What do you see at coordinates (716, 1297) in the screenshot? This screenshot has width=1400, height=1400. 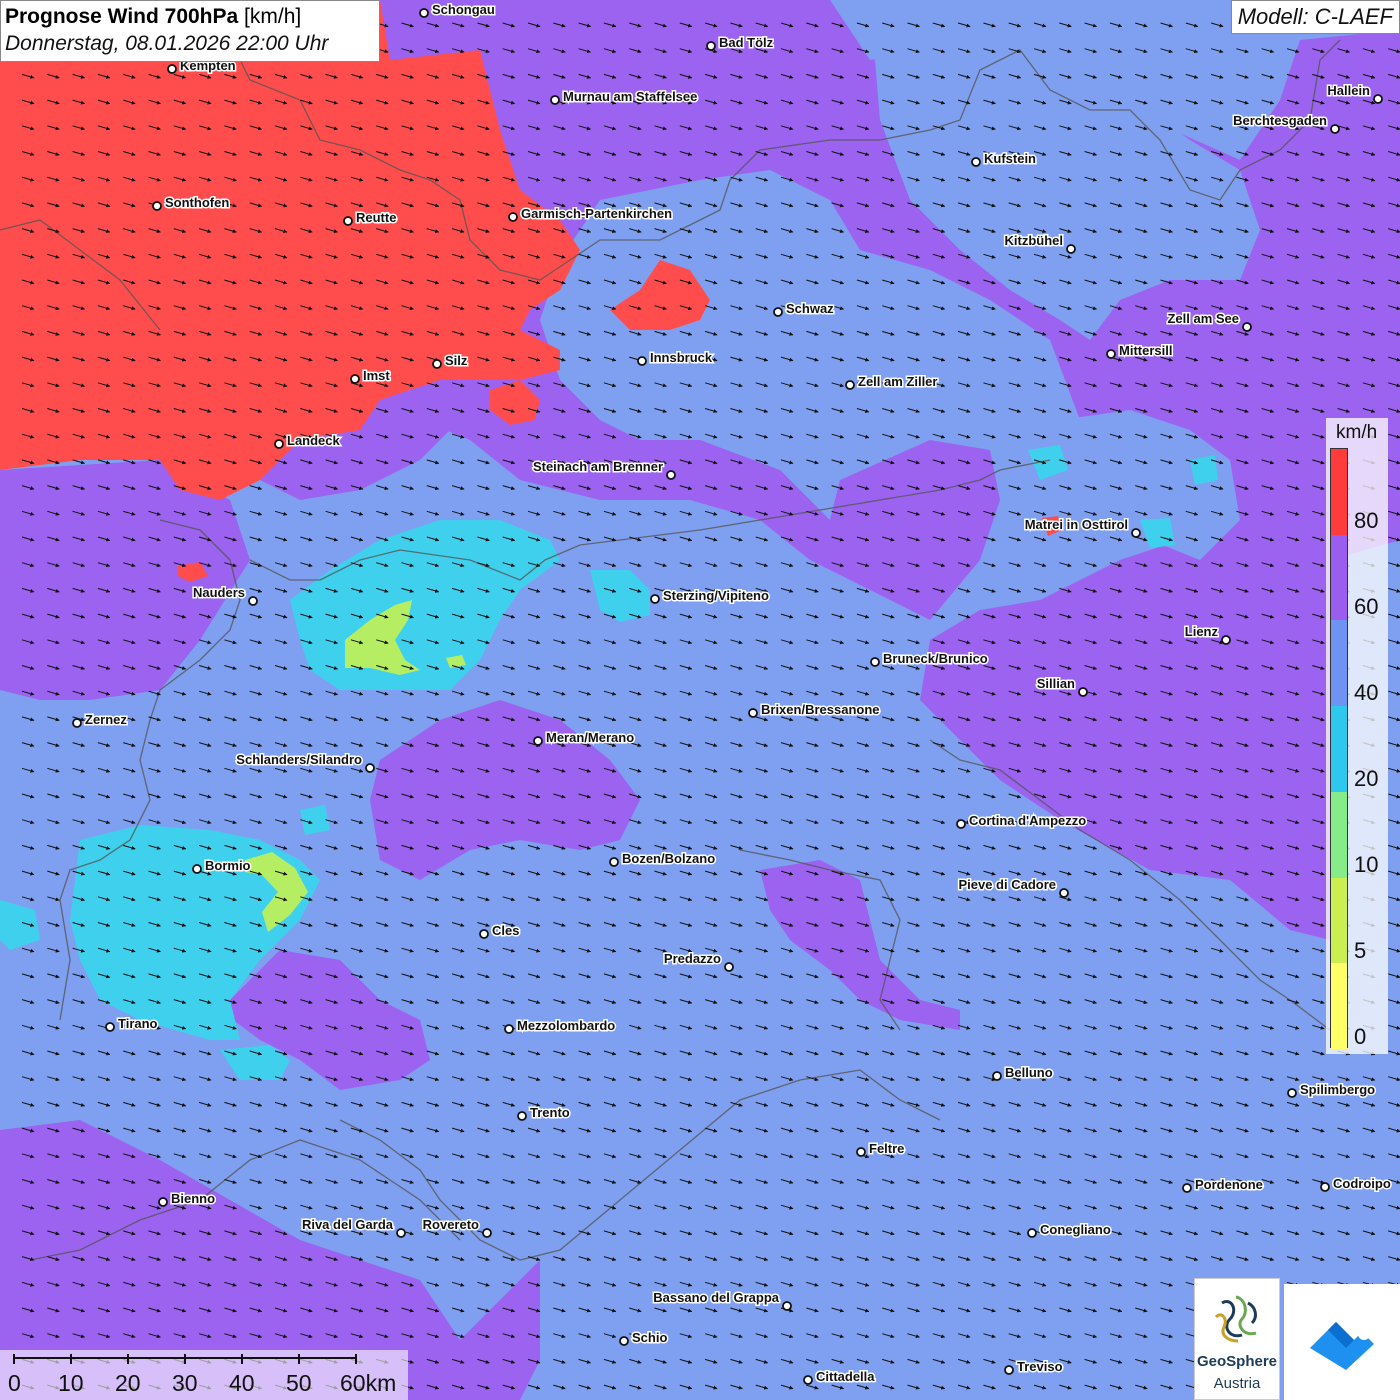 I see `city-label: Bassano del Grappa` at bounding box center [716, 1297].